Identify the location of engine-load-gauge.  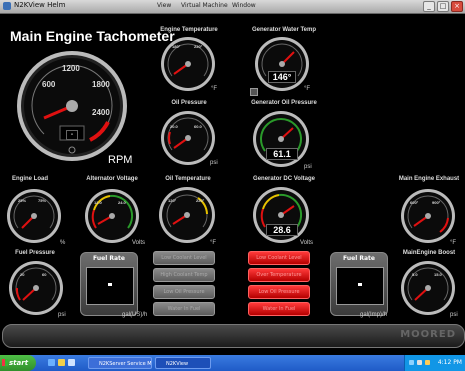
(34, 216).